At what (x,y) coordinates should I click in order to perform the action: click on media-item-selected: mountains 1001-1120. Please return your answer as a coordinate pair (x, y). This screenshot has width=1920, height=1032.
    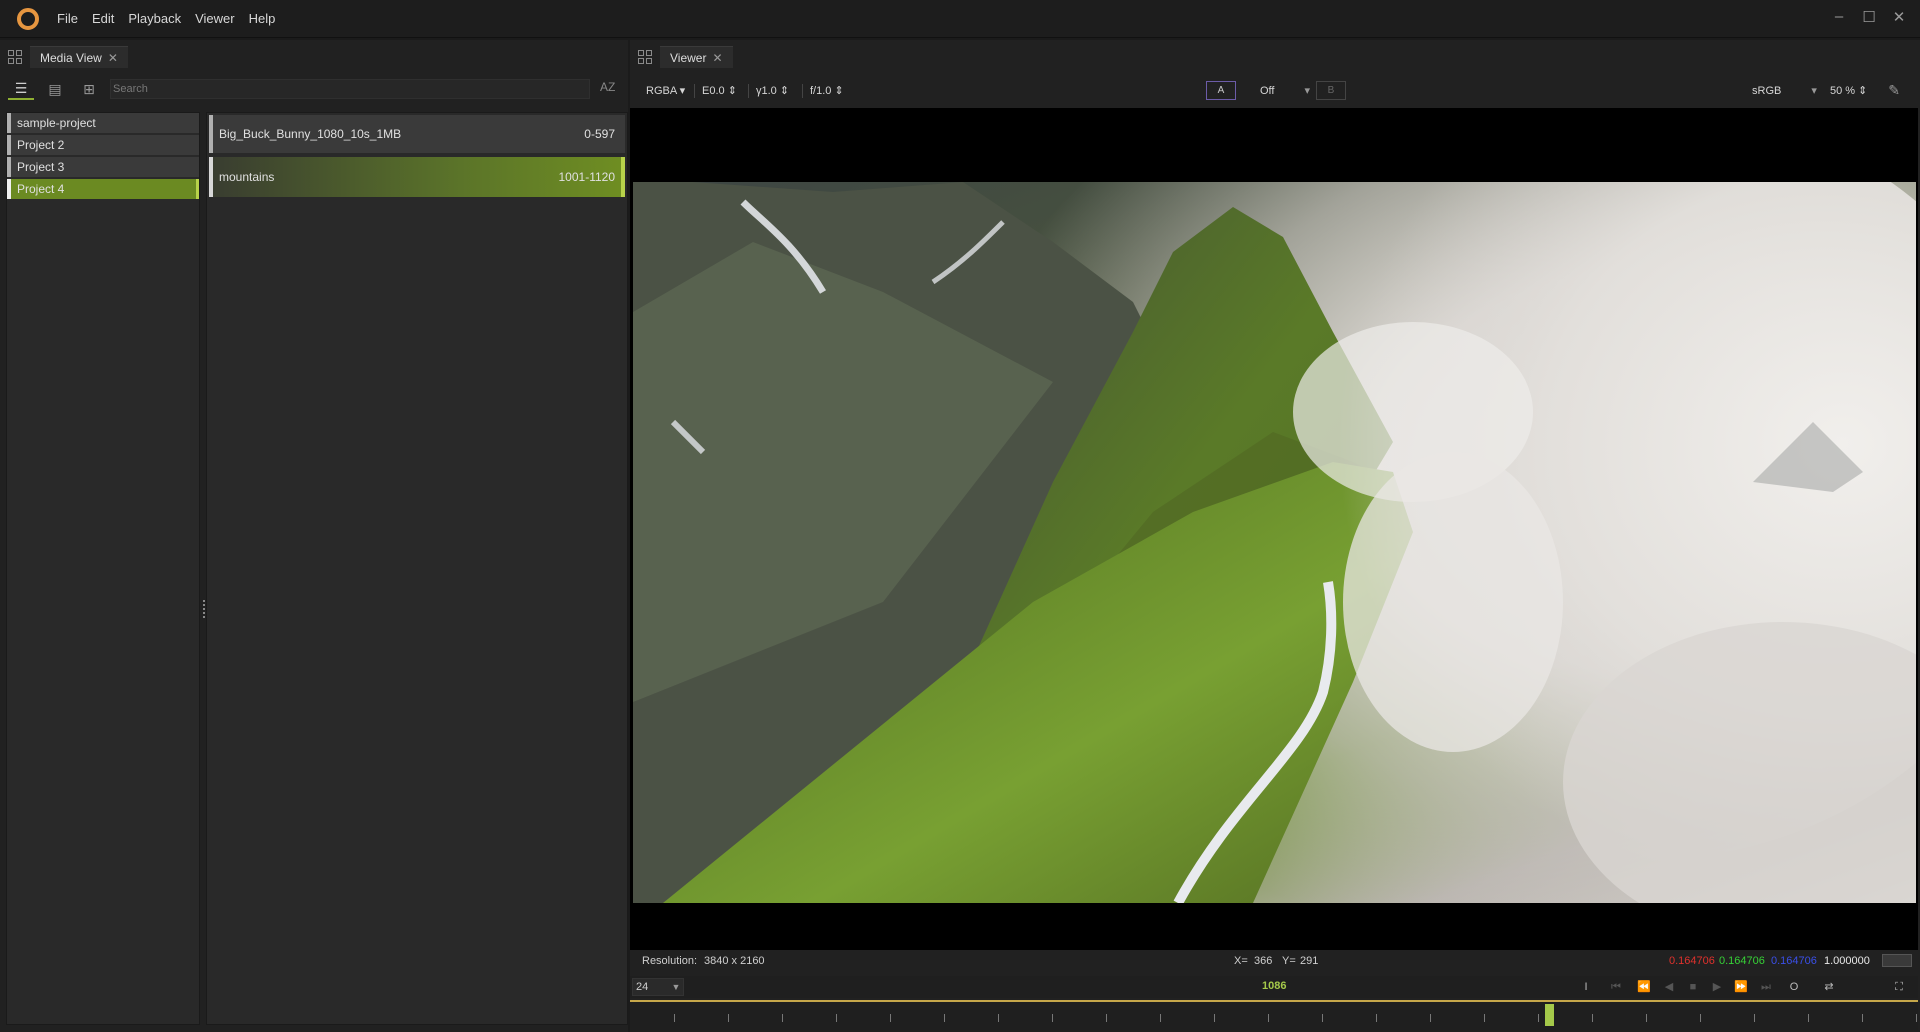
    Looking at the image, I should click on (417, 177).